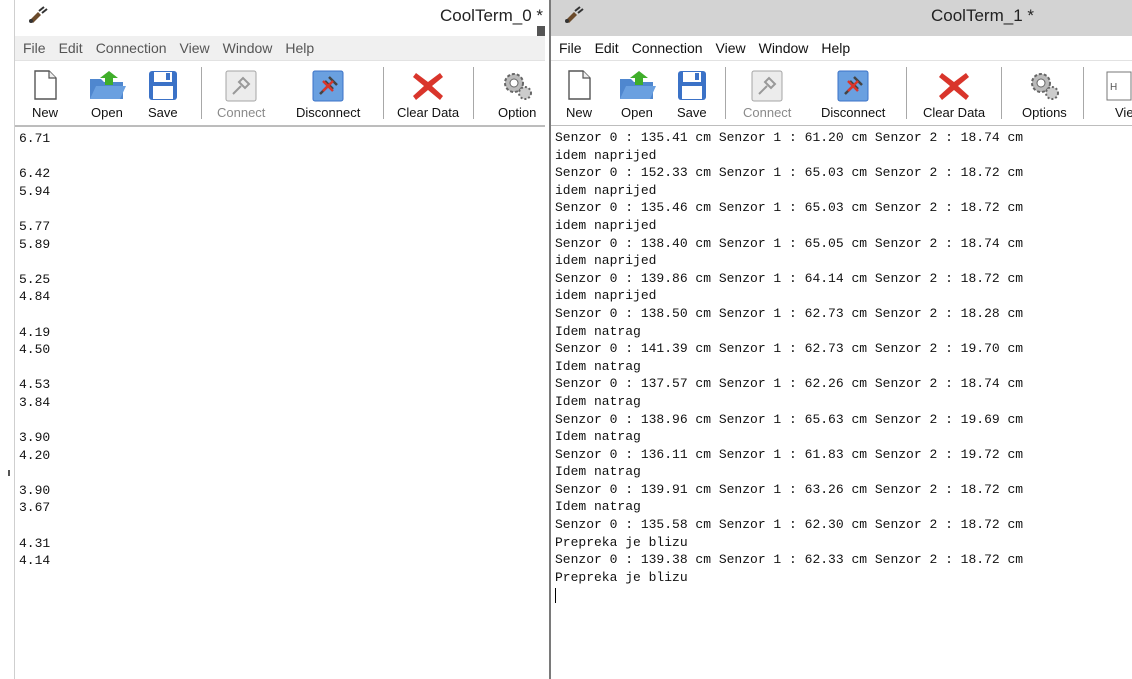 This screenshot has height=679, width=1132. Describe the element at coordinates (1044, 93) in the screenshot. I see `options-button: Options` at that location.